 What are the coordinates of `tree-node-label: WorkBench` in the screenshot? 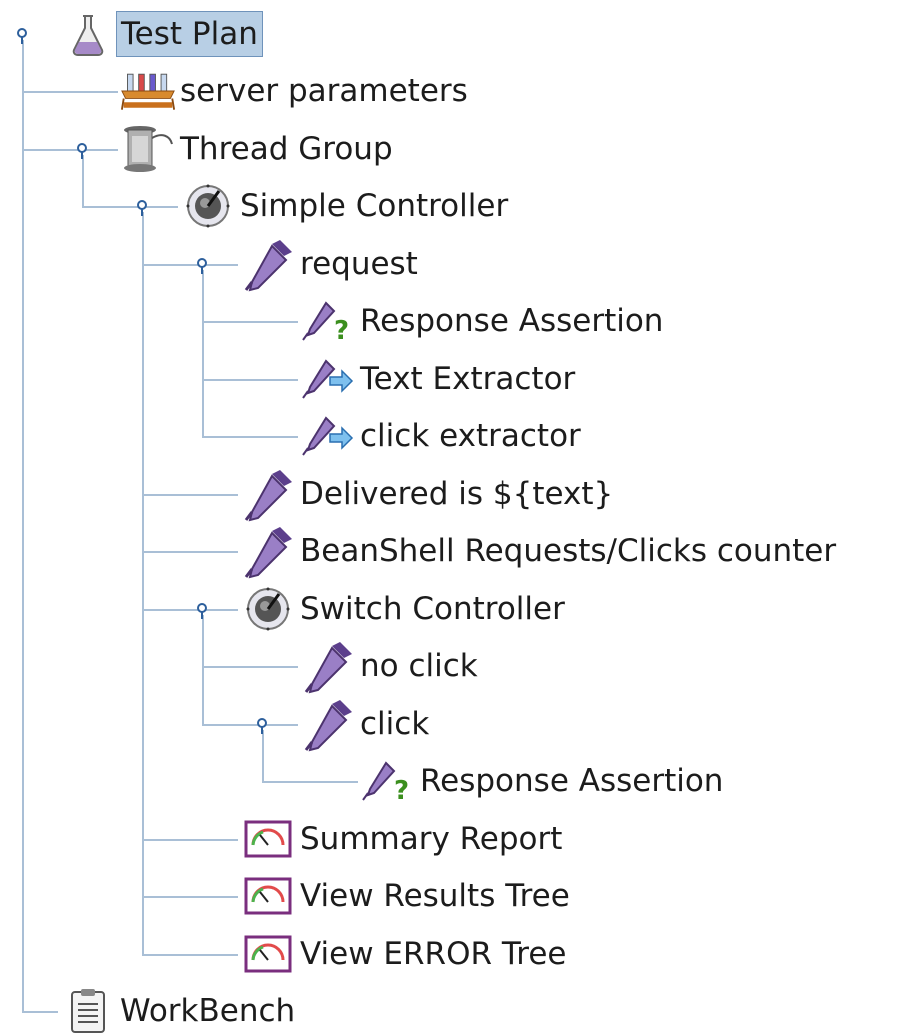 It's located at (208, 1011).